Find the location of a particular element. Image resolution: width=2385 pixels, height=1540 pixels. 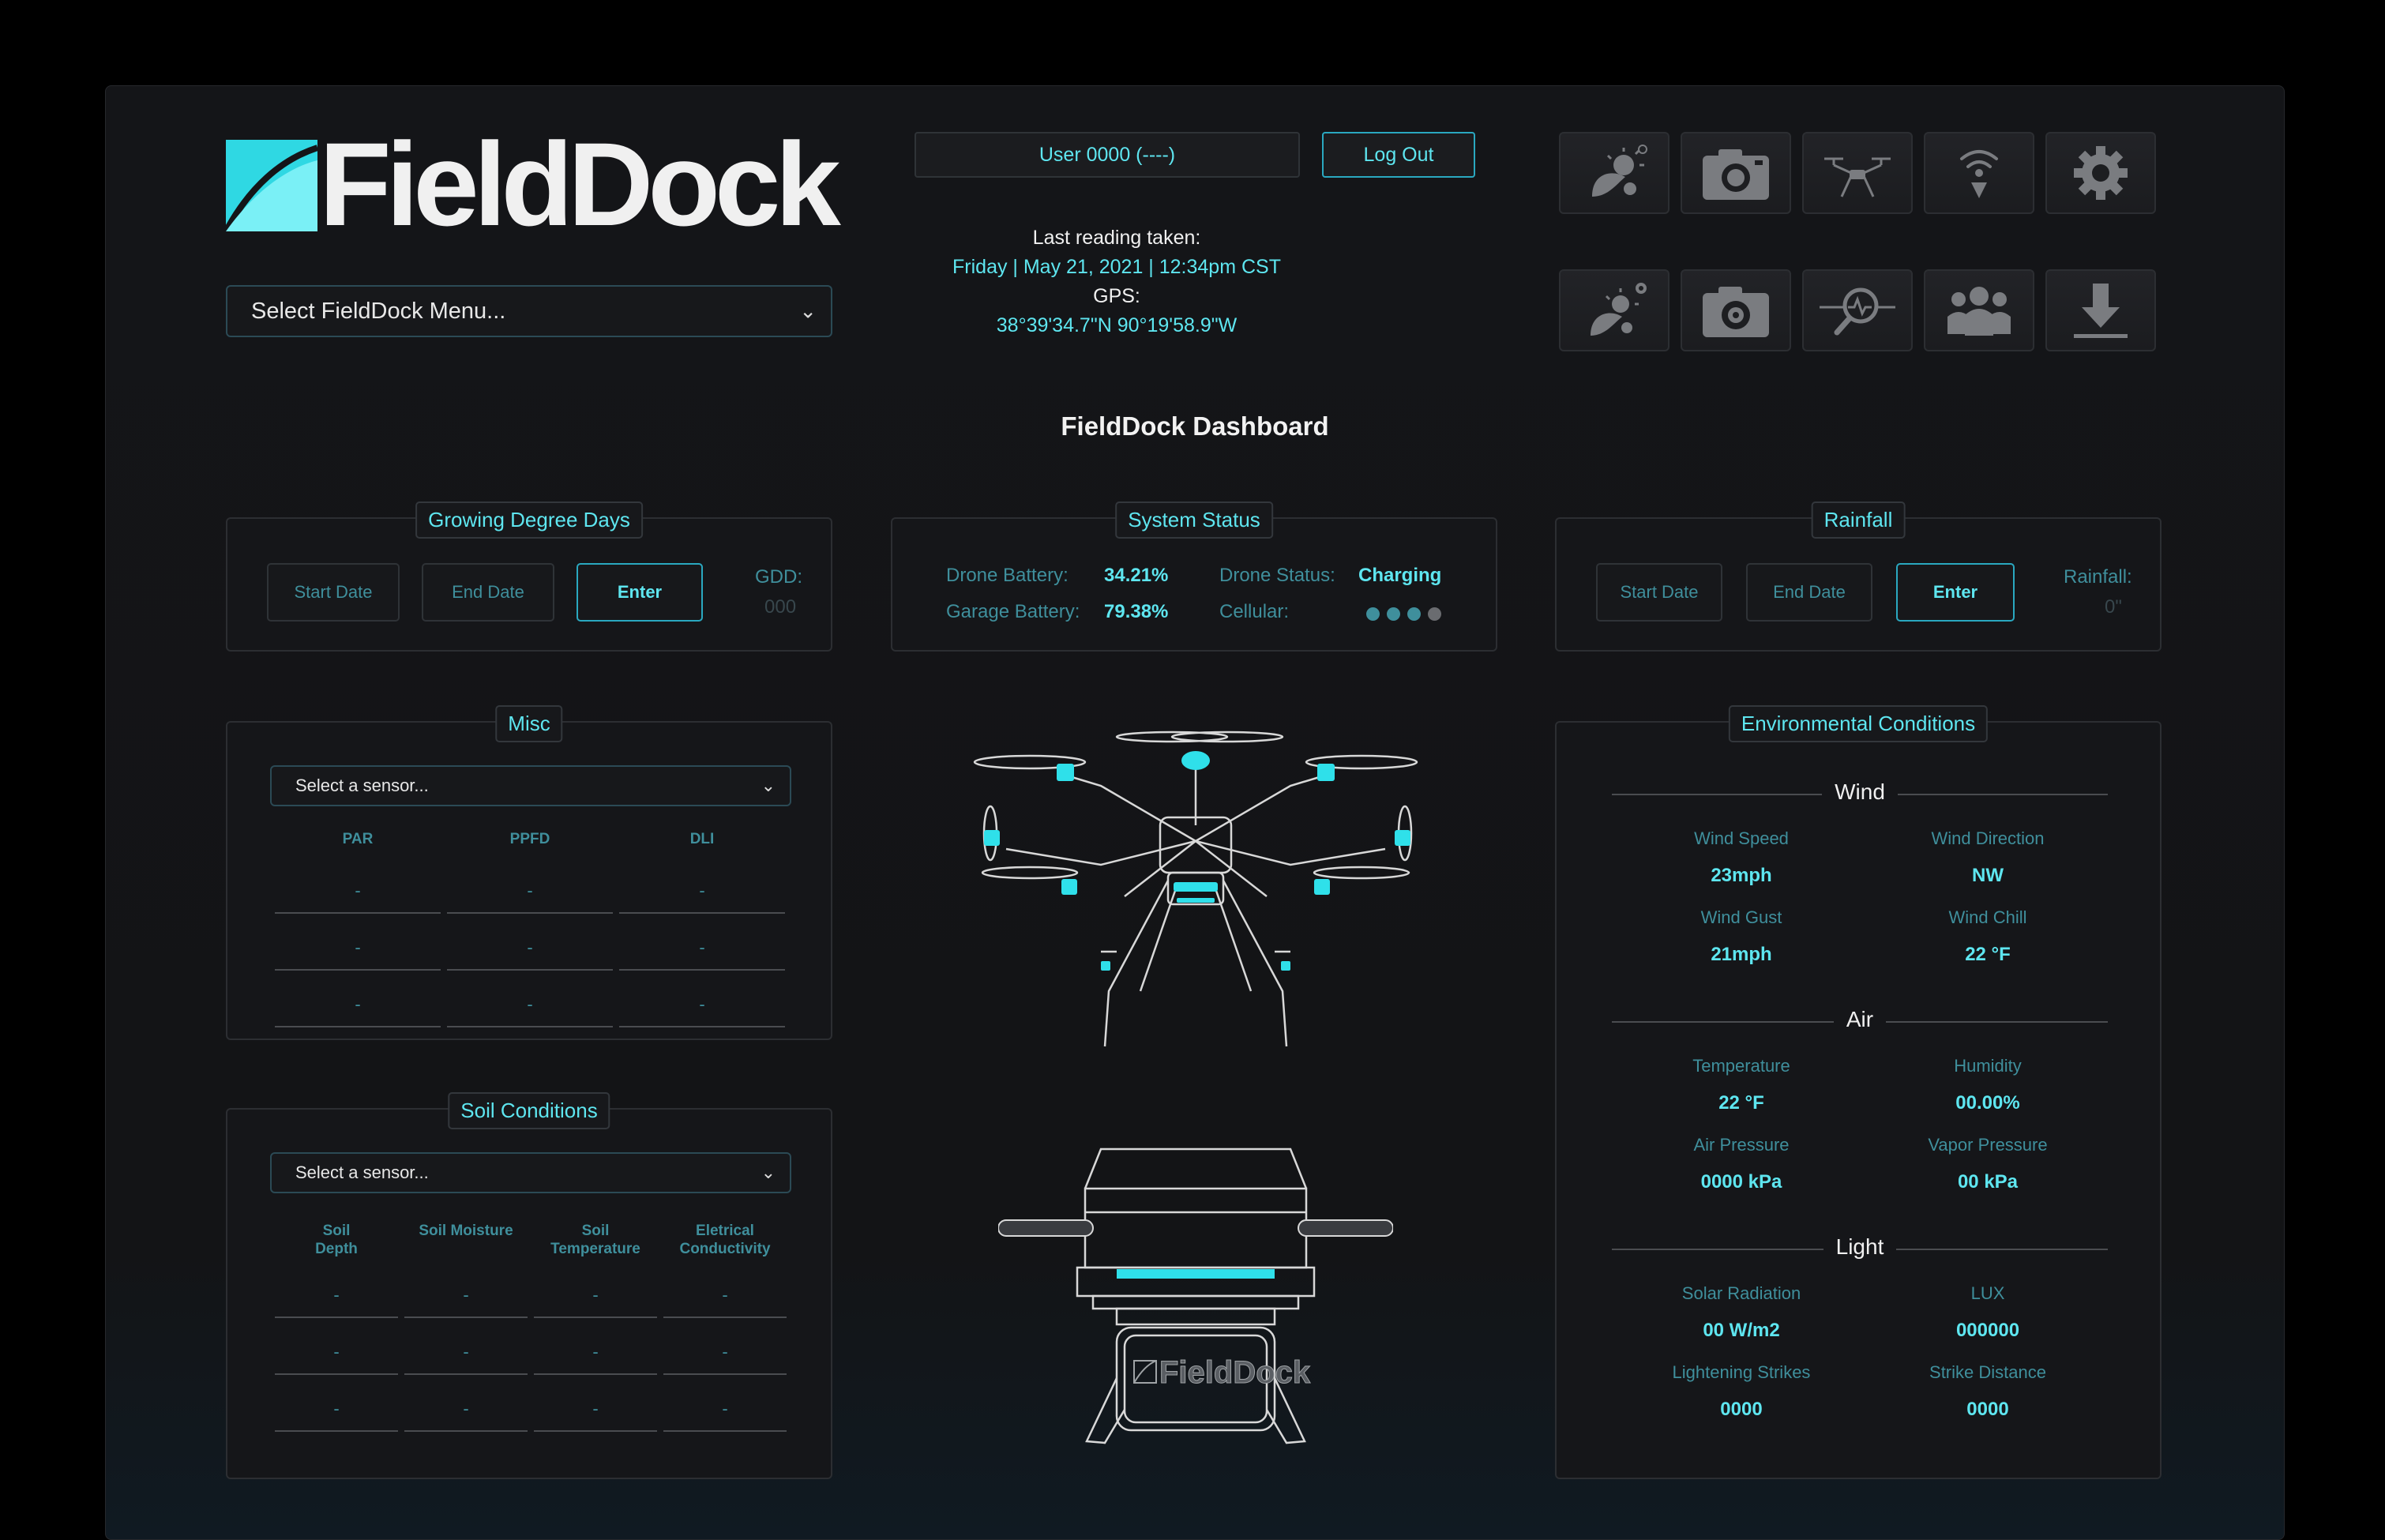

air-pressure-value: 0000 kPa is located at coordinates (1741, 1182).